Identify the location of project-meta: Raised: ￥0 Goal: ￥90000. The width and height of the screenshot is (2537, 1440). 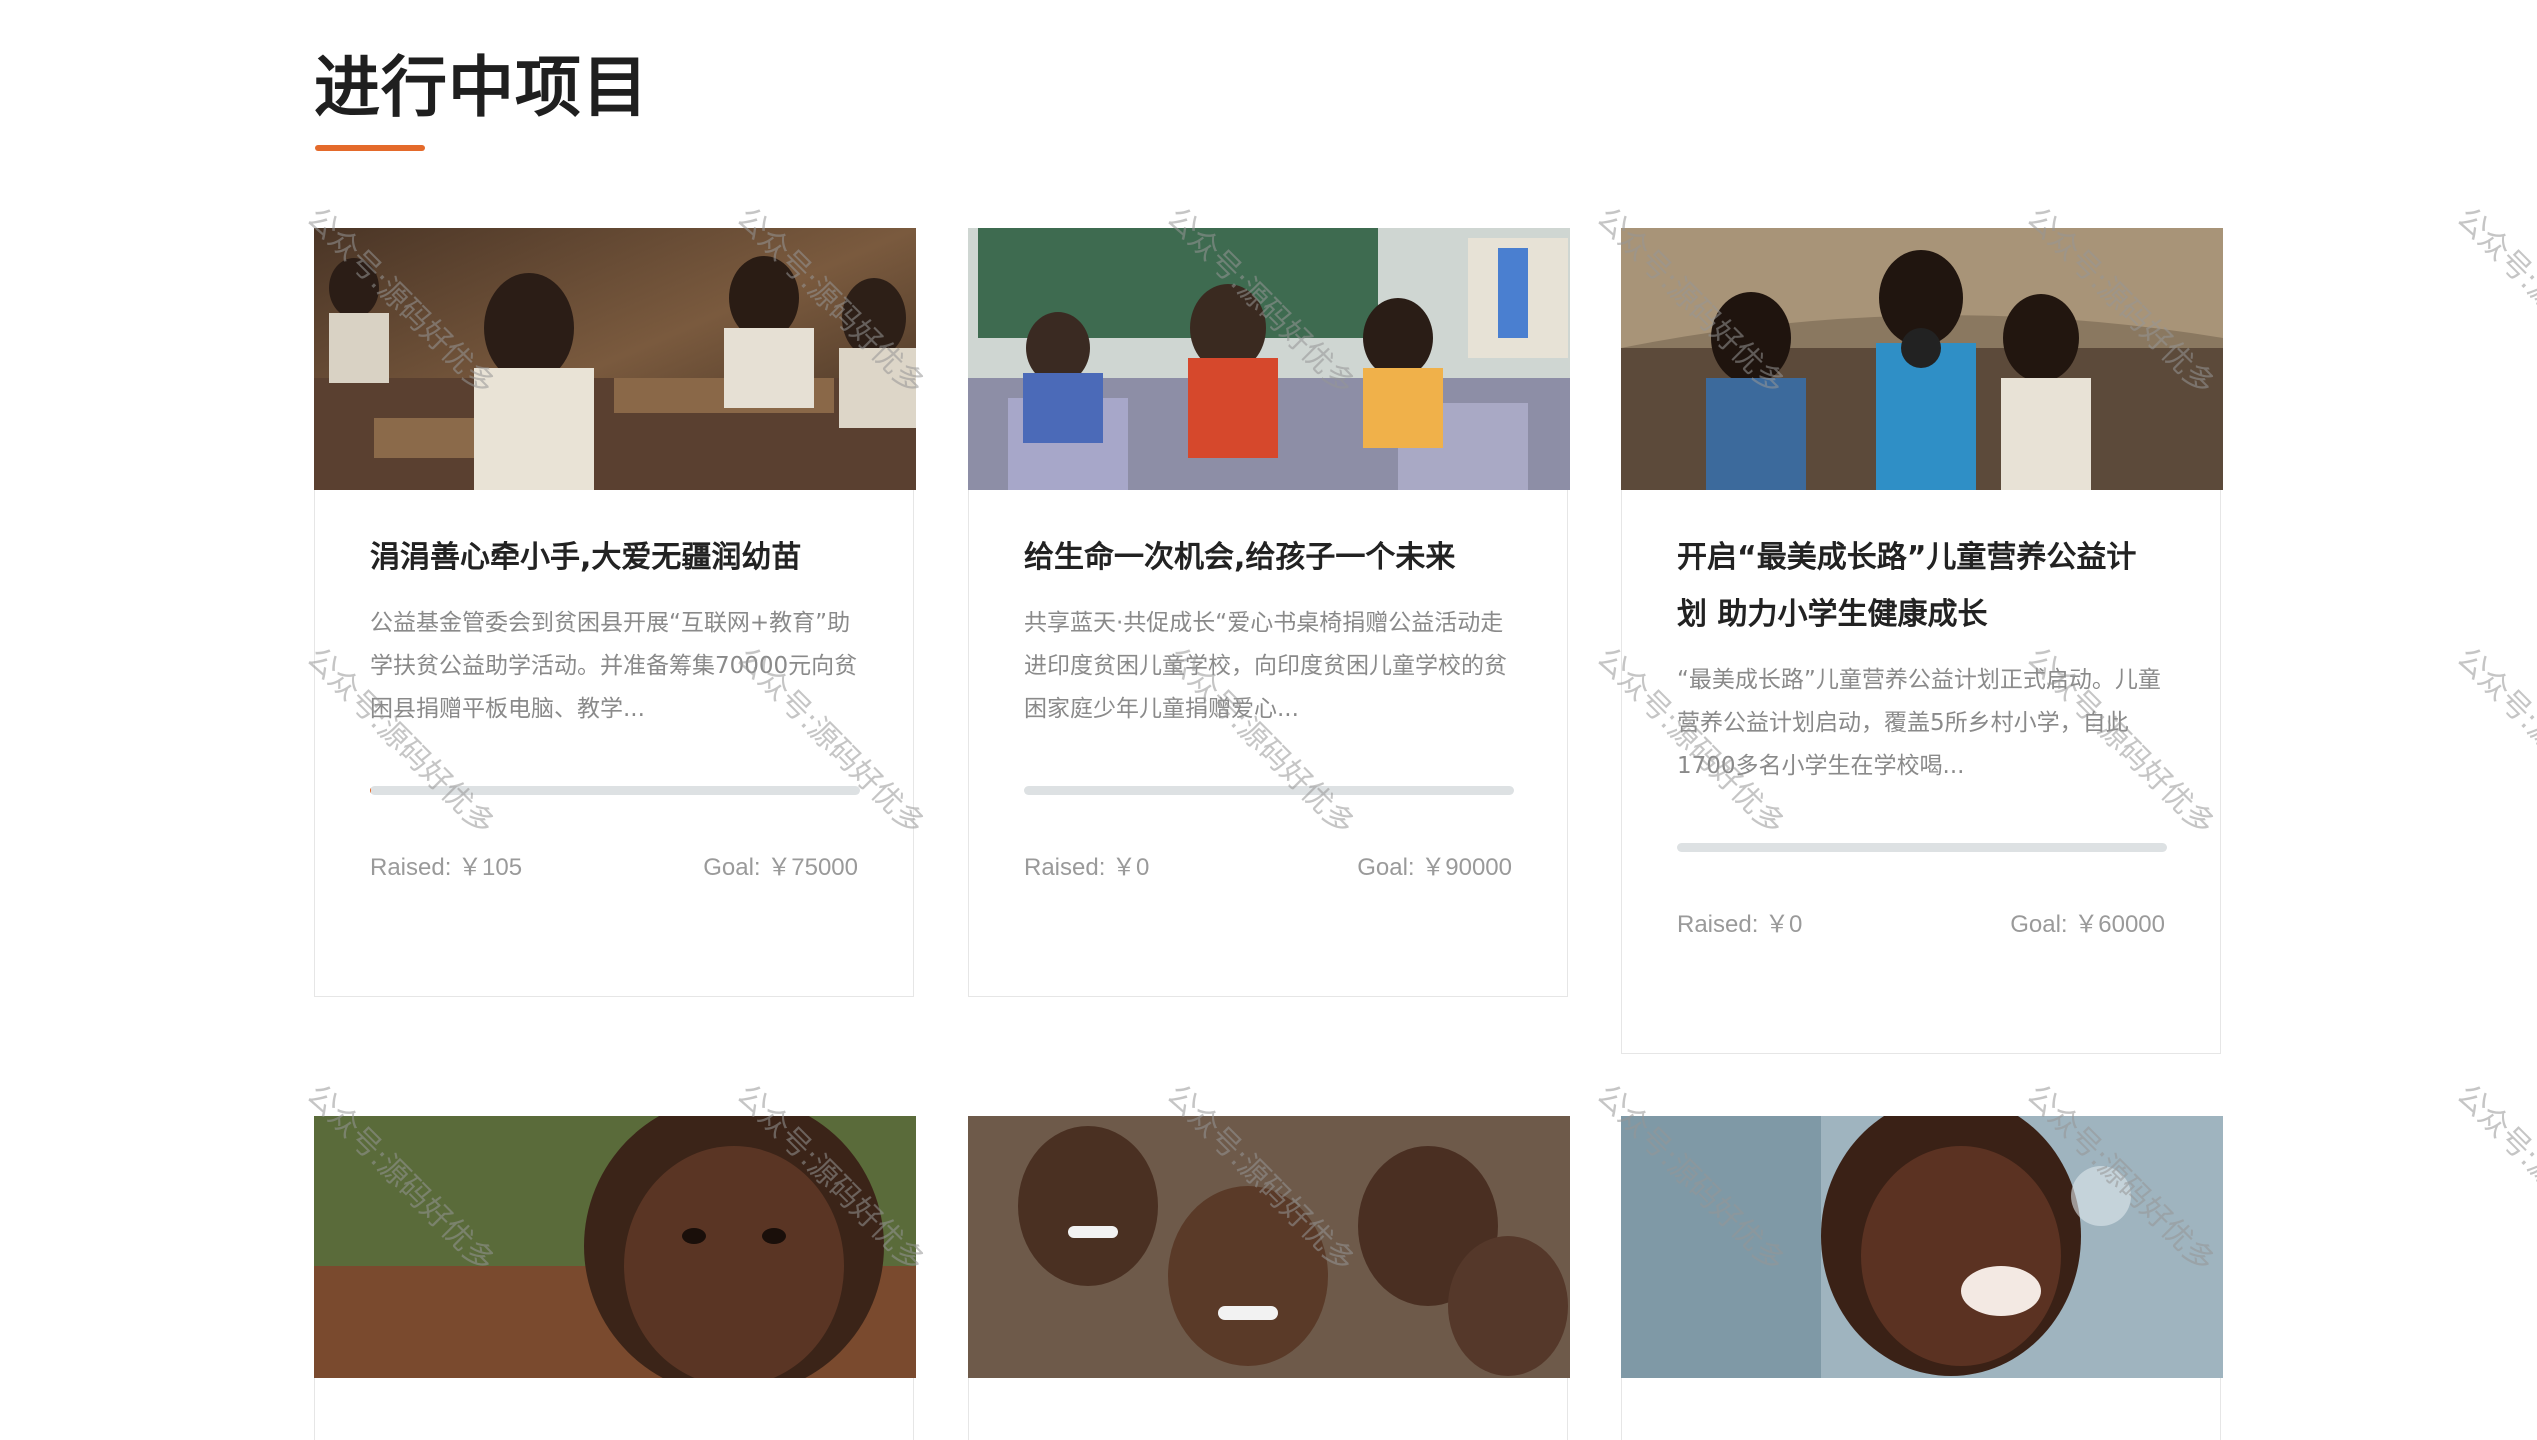
(1268, 864).